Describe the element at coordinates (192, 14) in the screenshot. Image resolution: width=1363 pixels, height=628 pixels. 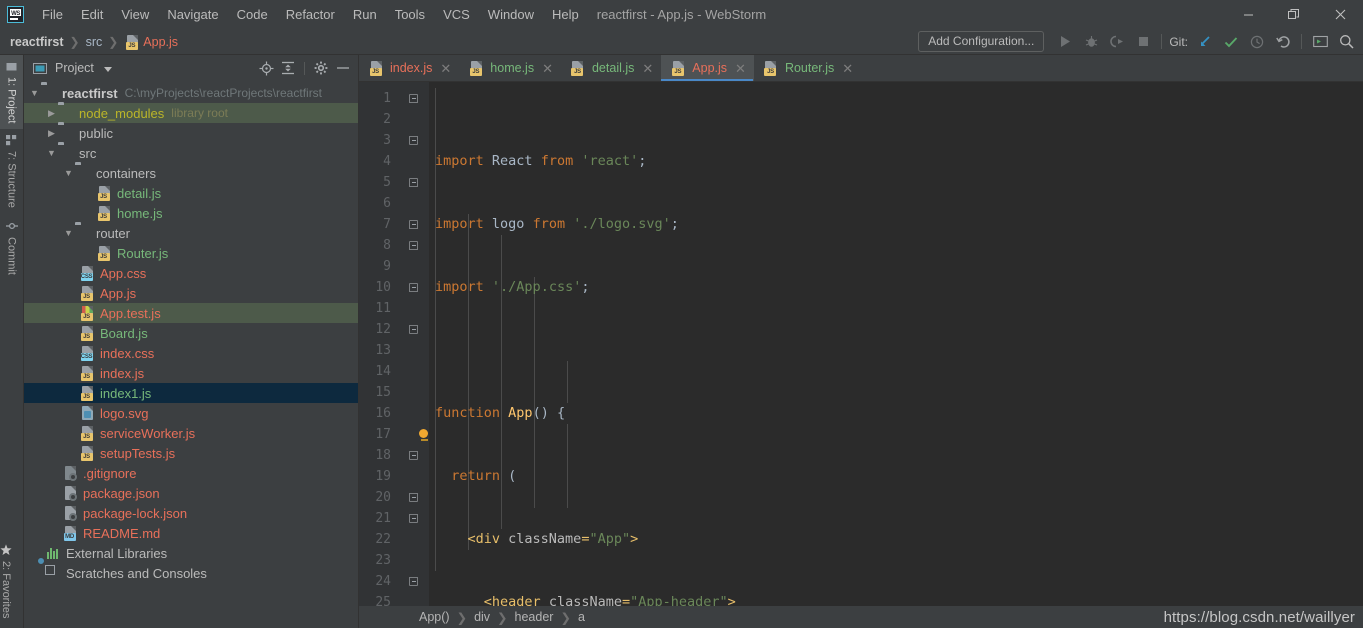
I see `menu-navigate: Navigate` at that location.